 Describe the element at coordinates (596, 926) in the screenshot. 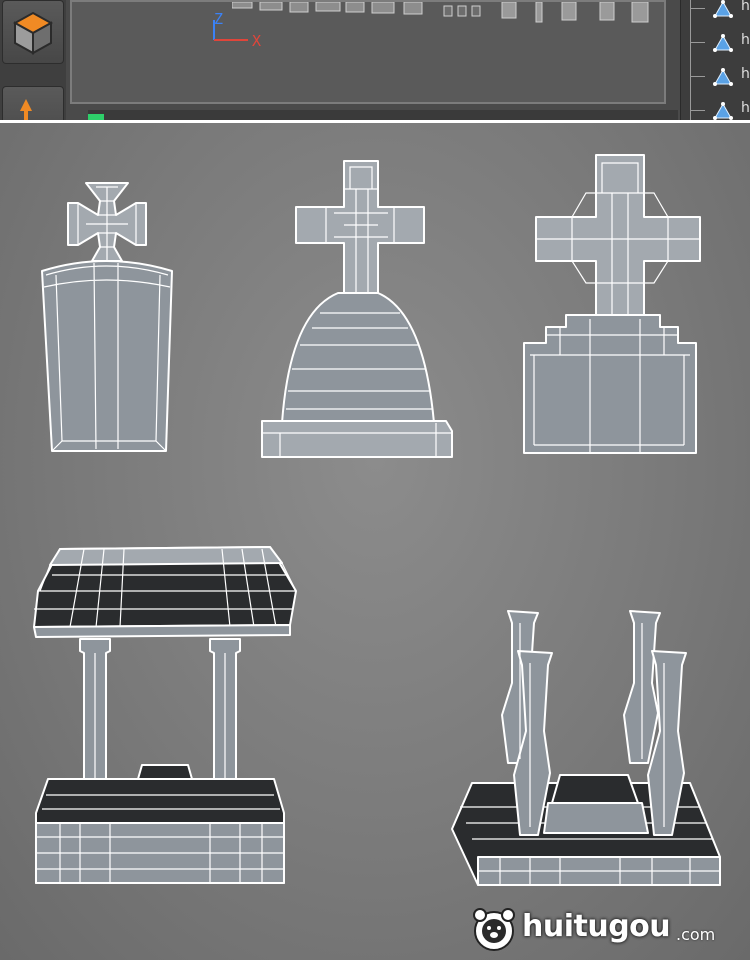

I see `watermark-text: huitugou` at that location.